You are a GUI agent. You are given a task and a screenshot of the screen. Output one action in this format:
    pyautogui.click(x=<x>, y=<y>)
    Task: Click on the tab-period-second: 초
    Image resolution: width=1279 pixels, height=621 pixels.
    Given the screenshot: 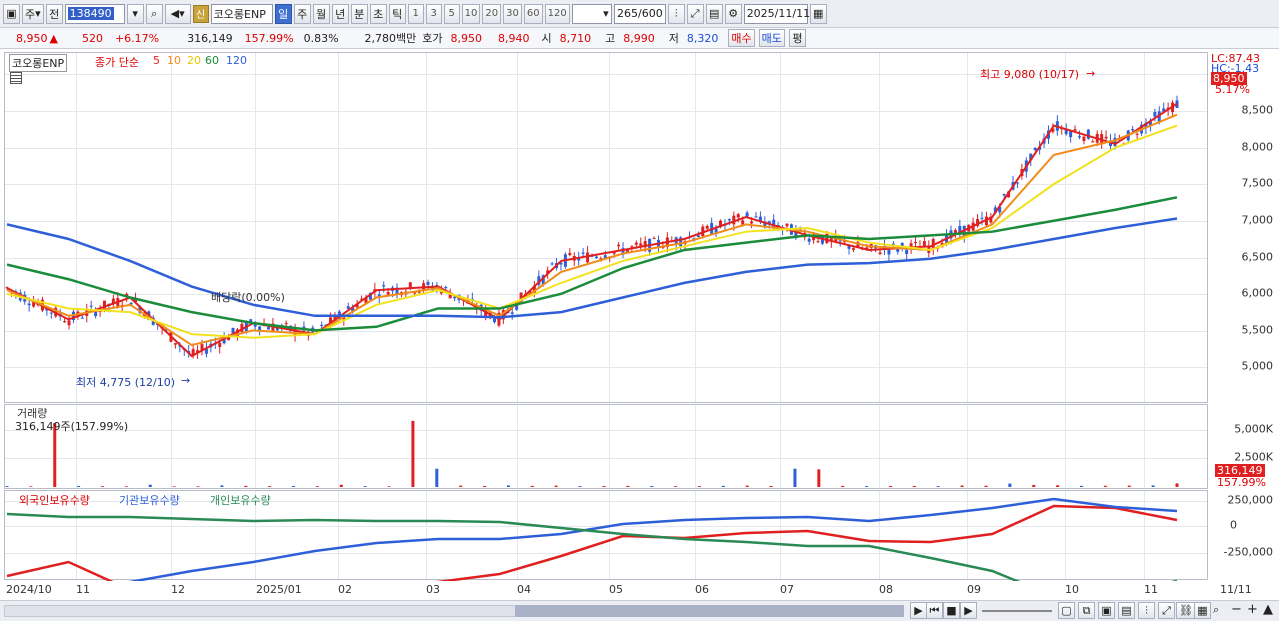 What is the action you would take?
    pyautogui.click(x=378, y=13)
    